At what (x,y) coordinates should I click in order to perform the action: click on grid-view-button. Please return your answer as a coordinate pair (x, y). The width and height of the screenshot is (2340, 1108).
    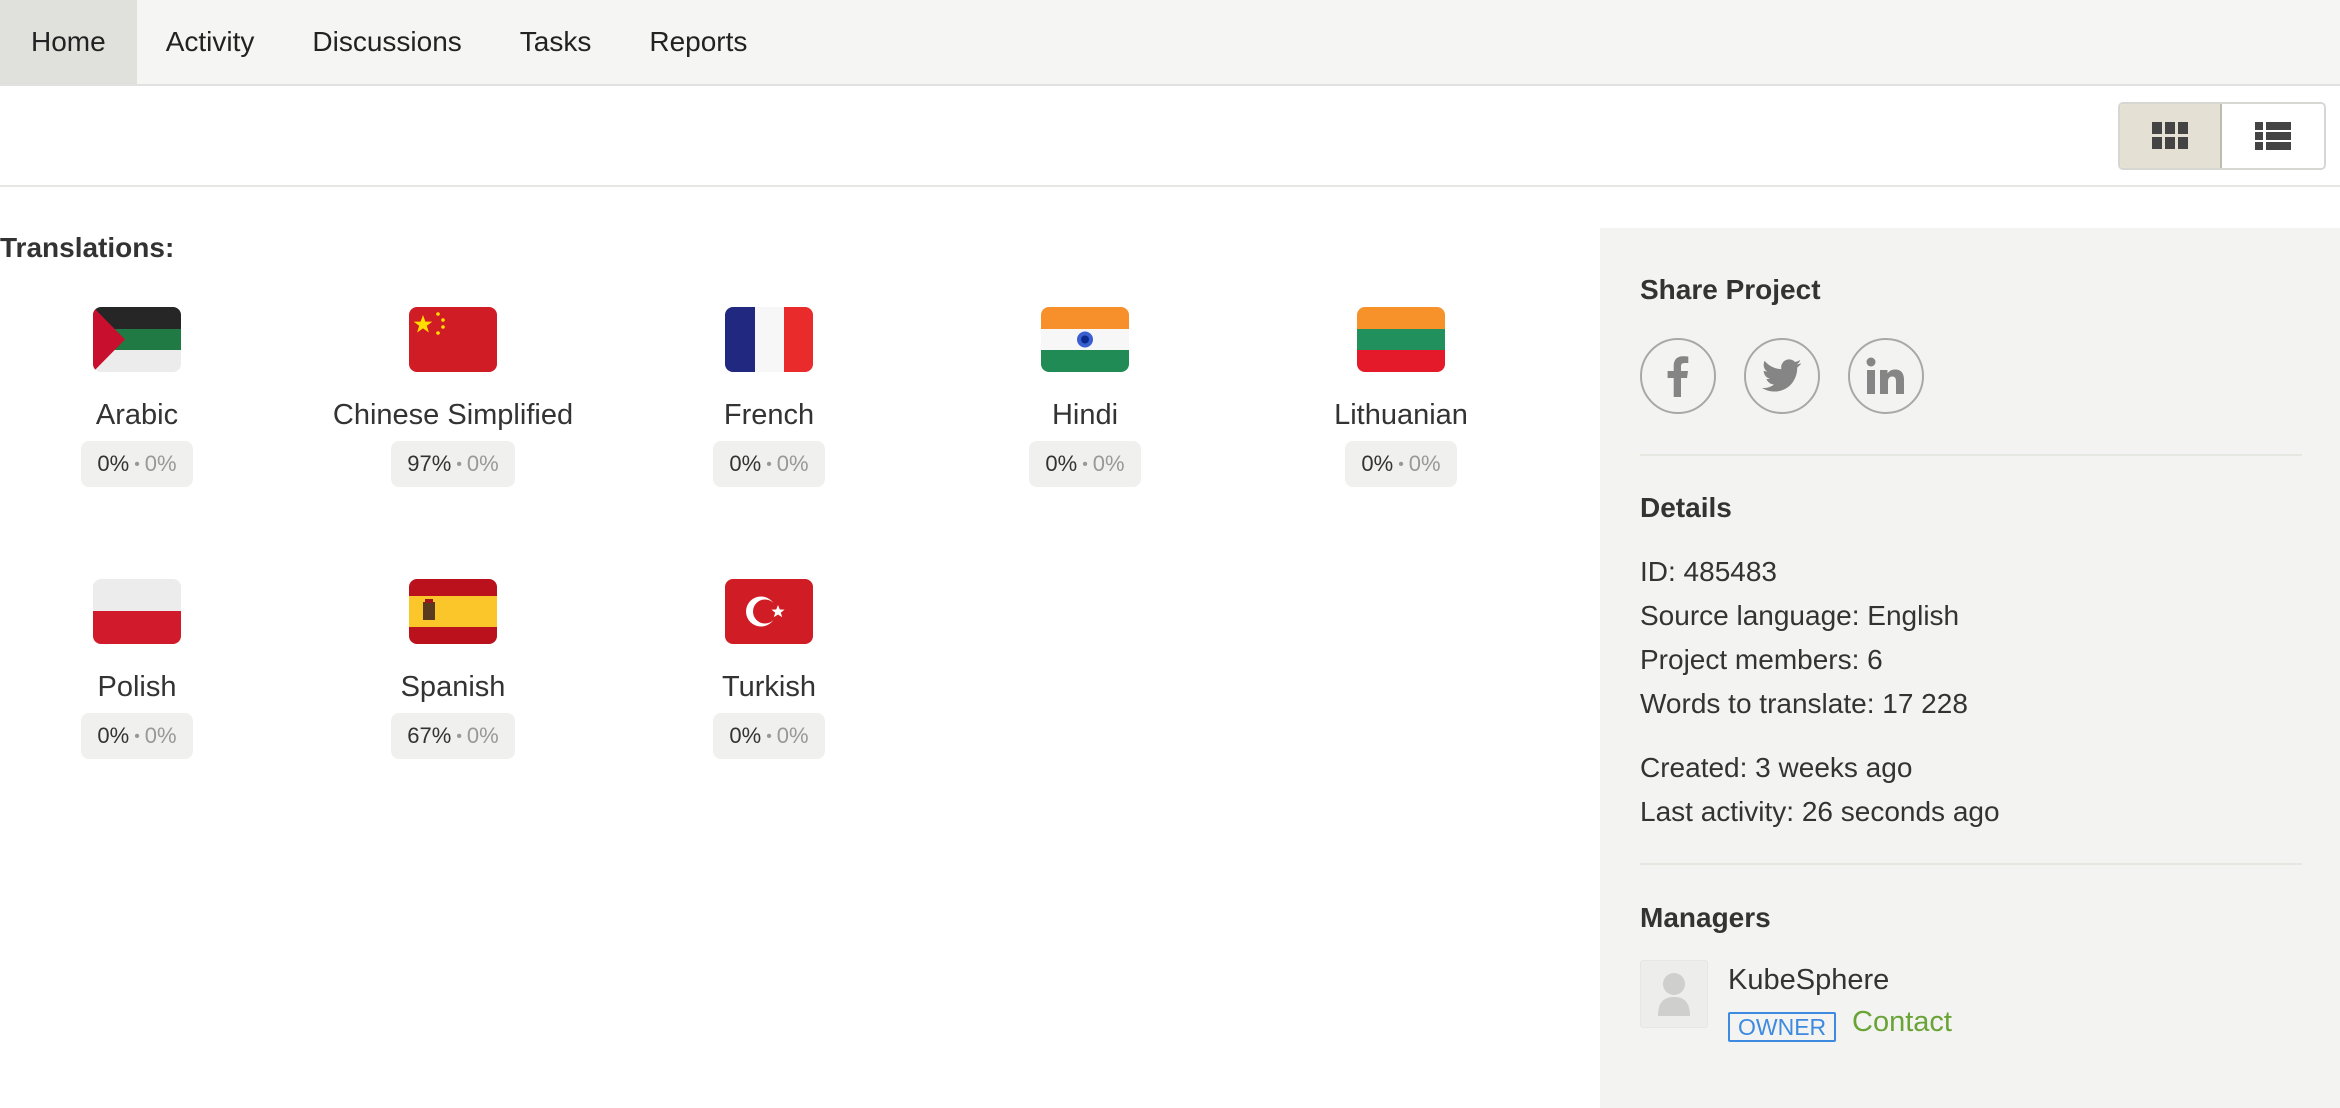
    Looking at the image, I should click on (2171, 136).